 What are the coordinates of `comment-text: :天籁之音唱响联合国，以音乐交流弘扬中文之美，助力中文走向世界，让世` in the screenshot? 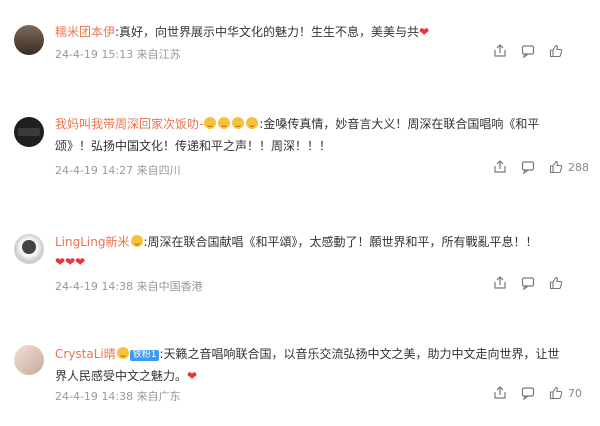 It's located at (359, 354).